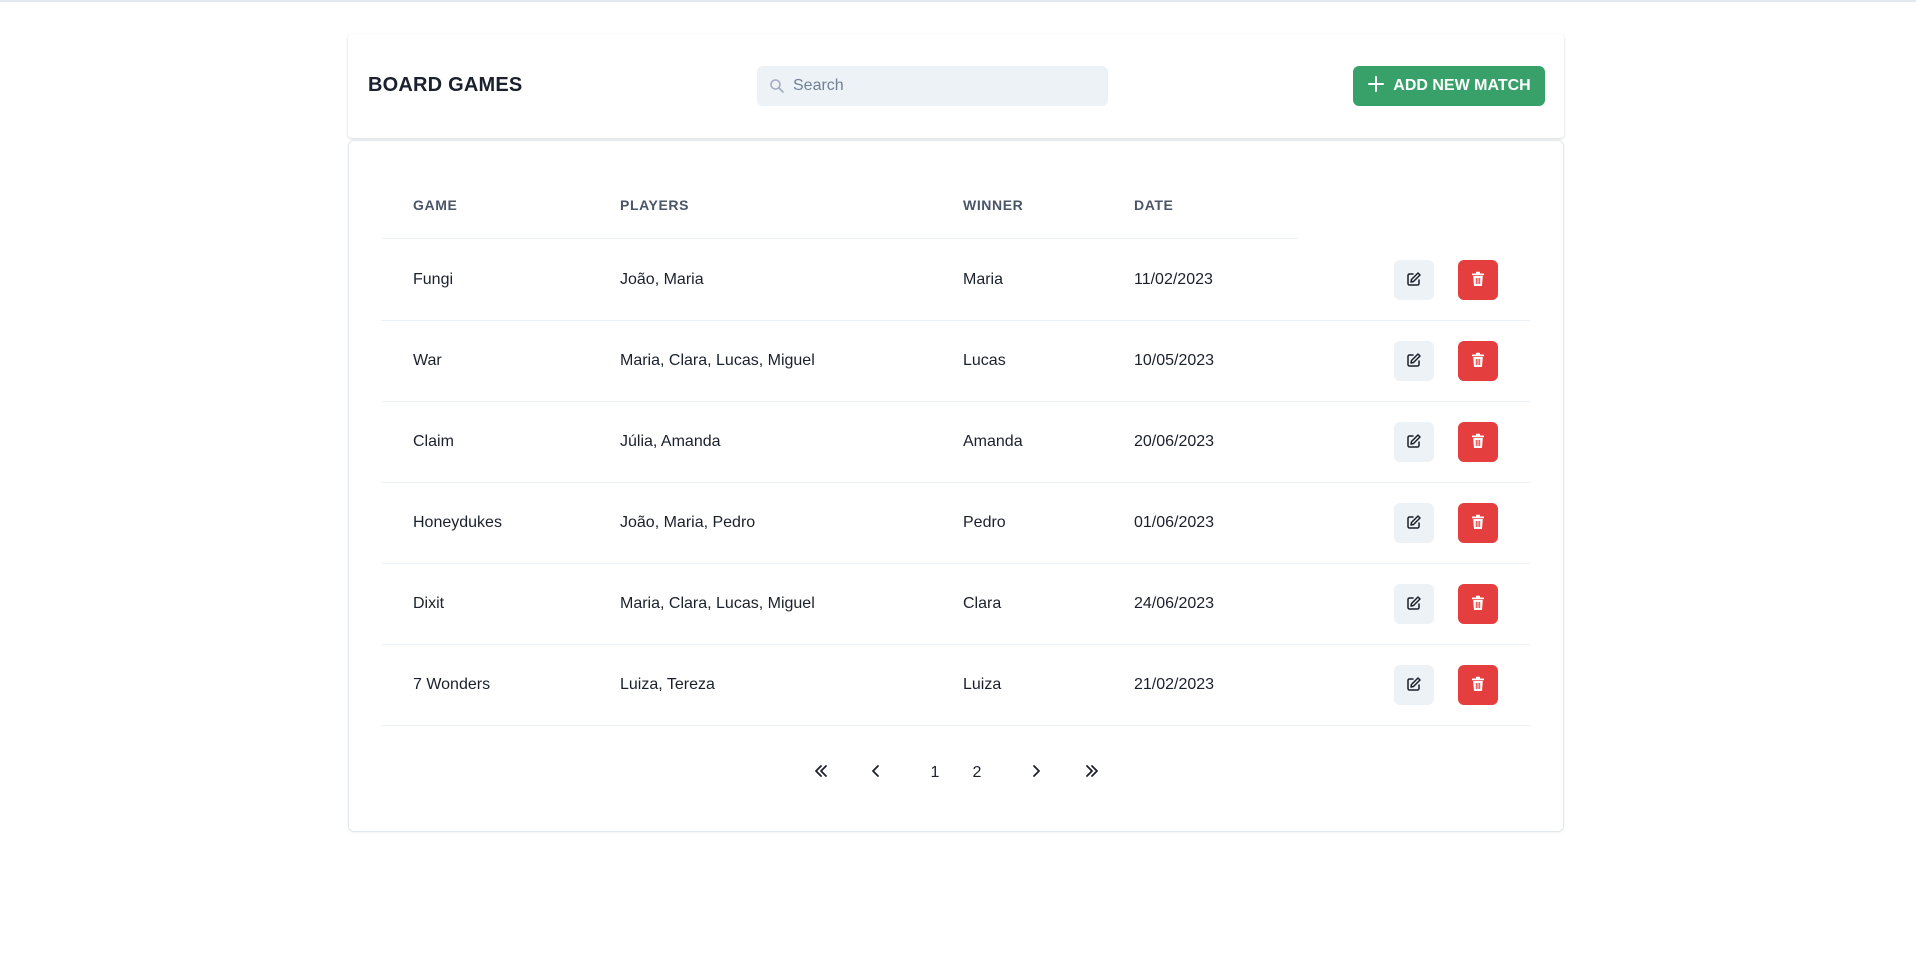  What do you see at coordinates (670, 441) in the screenshot?
I see `players-cell: Júlia, Amanda` at bounding box center [670, 441].